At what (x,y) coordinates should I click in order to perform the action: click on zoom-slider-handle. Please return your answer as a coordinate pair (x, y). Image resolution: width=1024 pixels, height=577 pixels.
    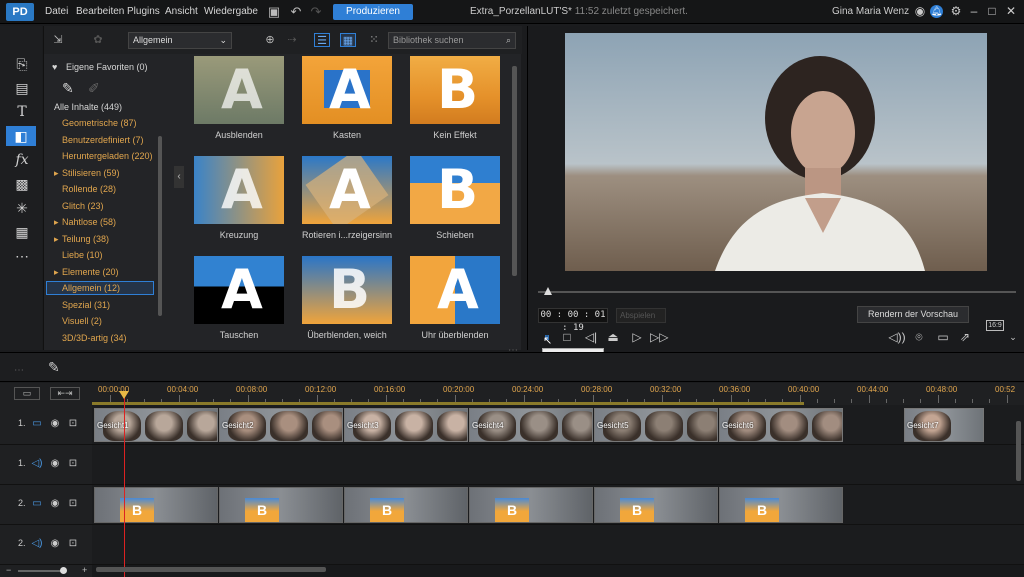
    Looking at the image, I should click on (63, 570).